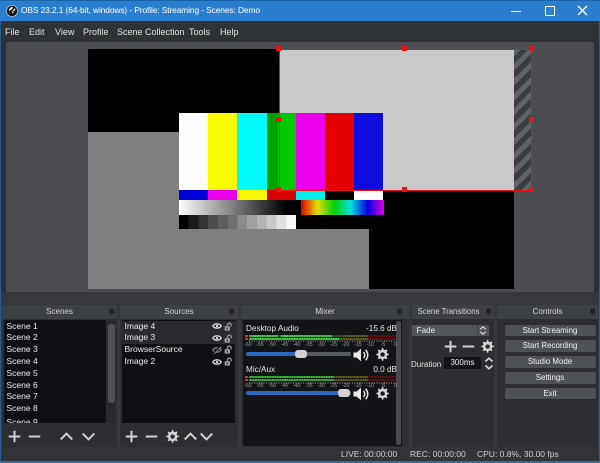  I want to click on svg-text: -20, so click(346, 345).